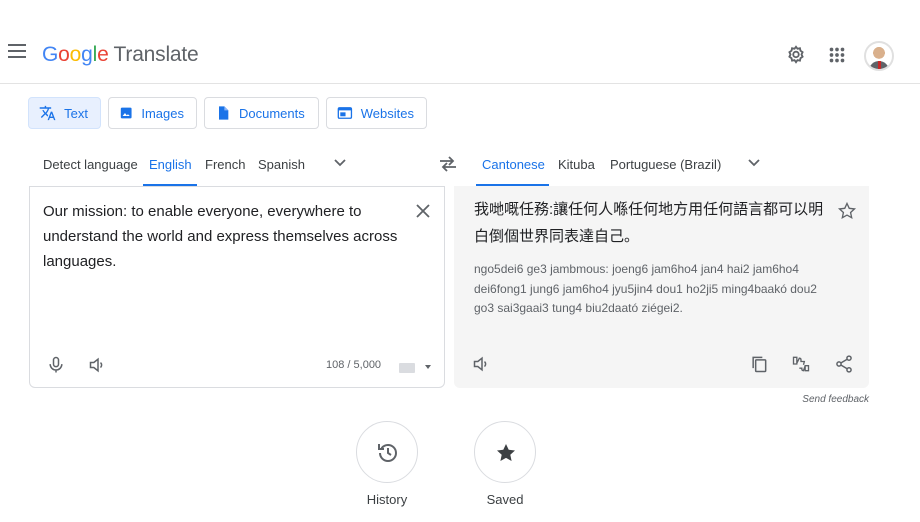 The height and width of the screenshot is (522, 920). I want to click on share-icon, so click(844, 364).